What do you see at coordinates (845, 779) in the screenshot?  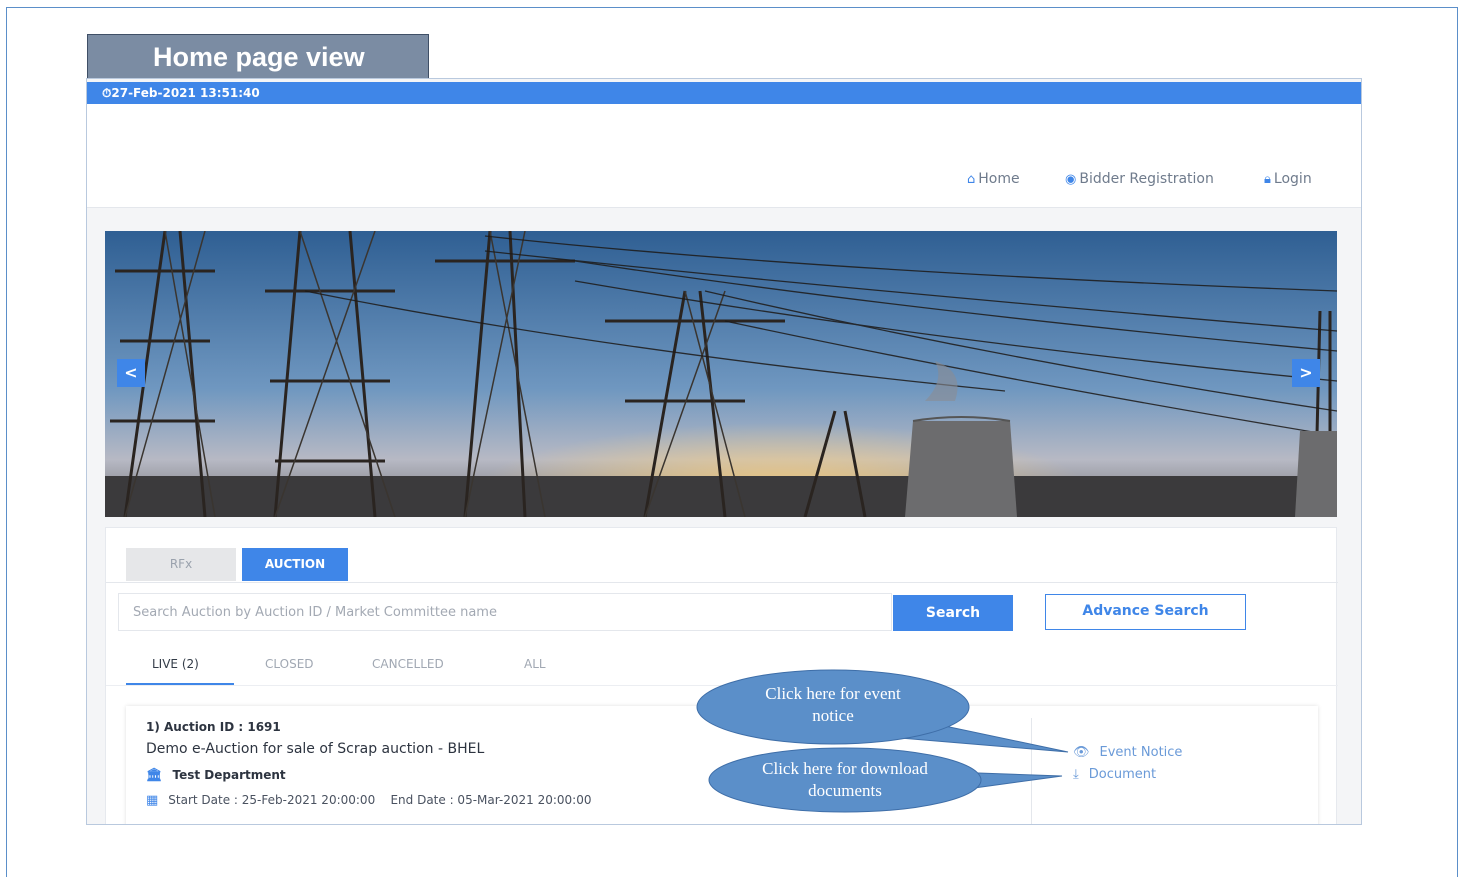 I see `callout-download-text: Click here for download documents` at bounding box center [845, 779].